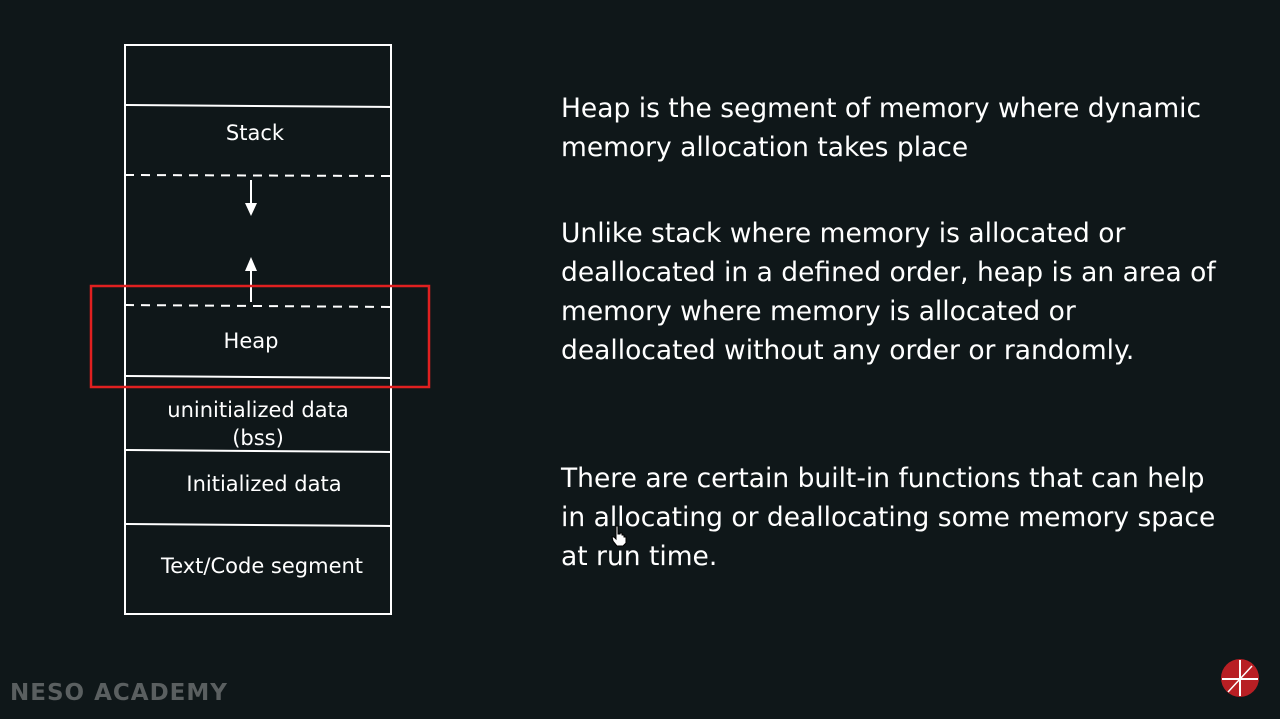 The height and width of the screenshot is (719, 1280). I want to click on bss-segment-sublabel: (bss), so click(258, 438).